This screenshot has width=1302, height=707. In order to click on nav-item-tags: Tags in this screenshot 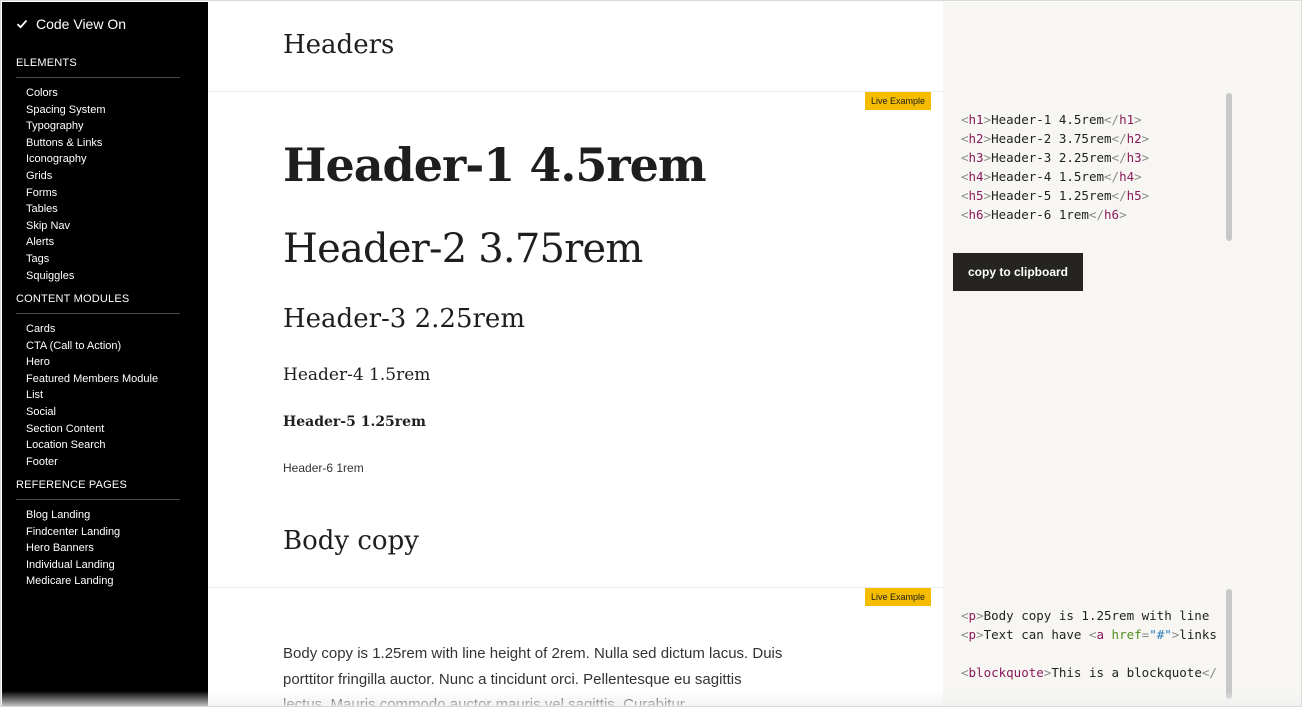, I will do `click(65, 259)`.